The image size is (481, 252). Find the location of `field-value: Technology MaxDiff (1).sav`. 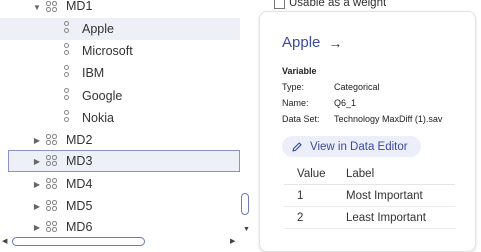

field-value: Technology MaxDiff (1).sav is located at coordinates (388, 119).